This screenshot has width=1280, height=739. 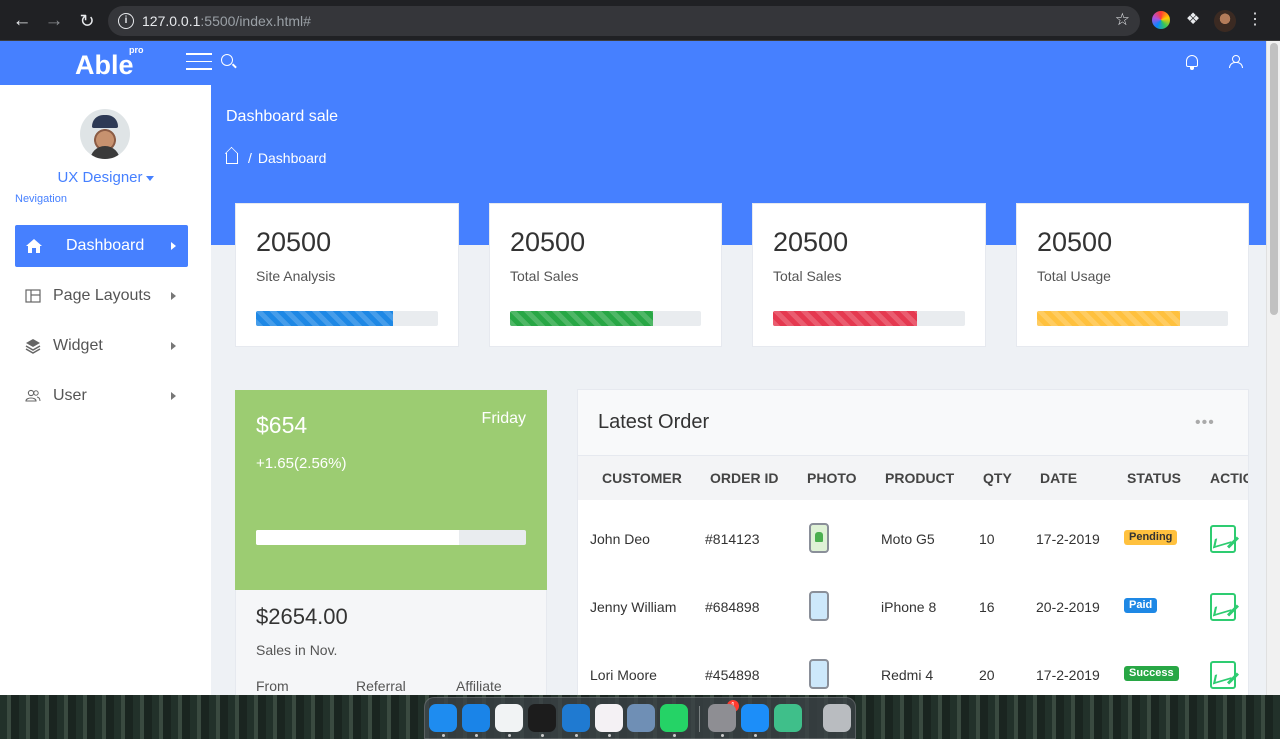 I want to click on logo-pro-tag: pro, so click(x=136, y=50).